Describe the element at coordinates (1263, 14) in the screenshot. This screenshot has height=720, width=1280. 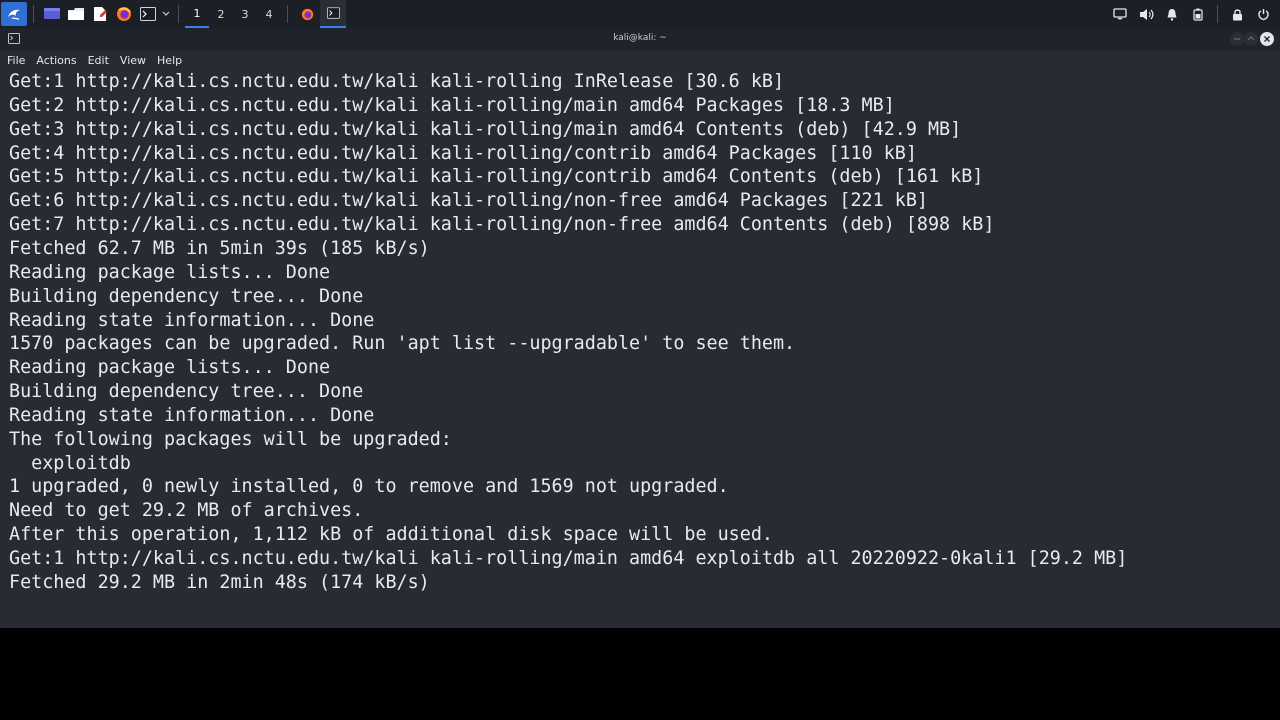
I see `power-icon` at that location.